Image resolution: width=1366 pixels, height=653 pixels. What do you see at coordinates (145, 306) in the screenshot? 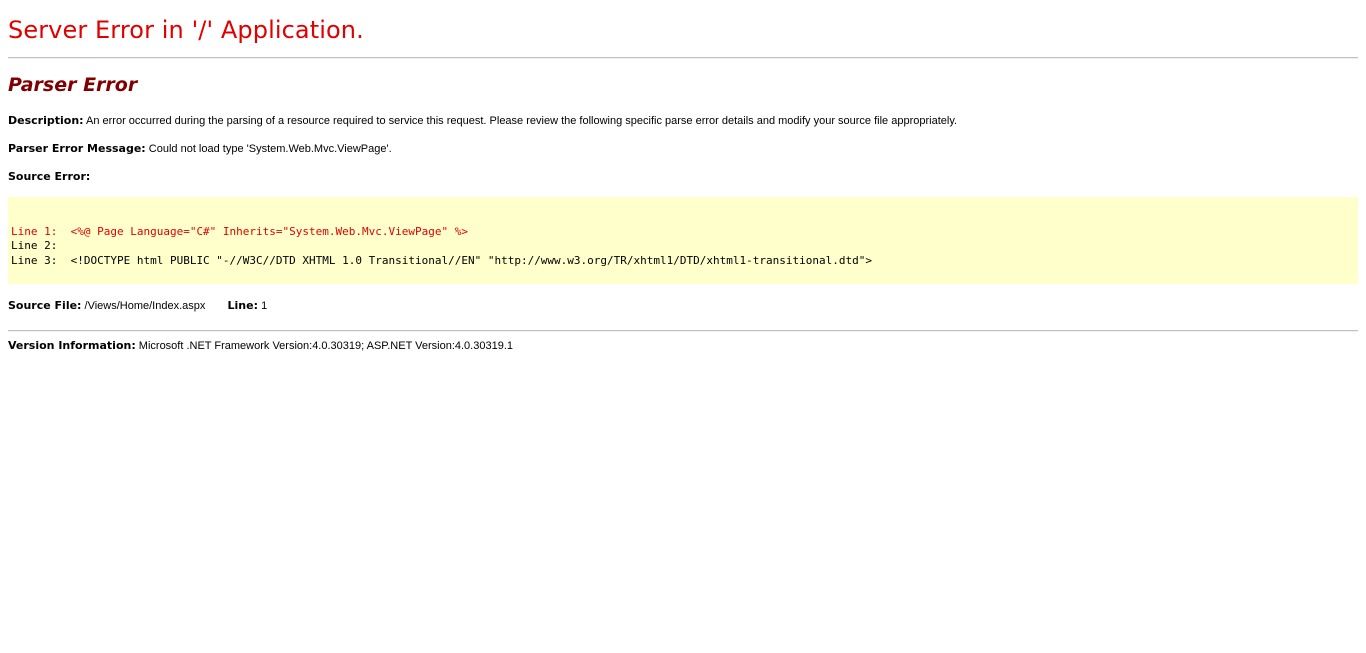
I see `source-file-path: /Views/Home/Index.aspx` at bounding box center [145, 306].